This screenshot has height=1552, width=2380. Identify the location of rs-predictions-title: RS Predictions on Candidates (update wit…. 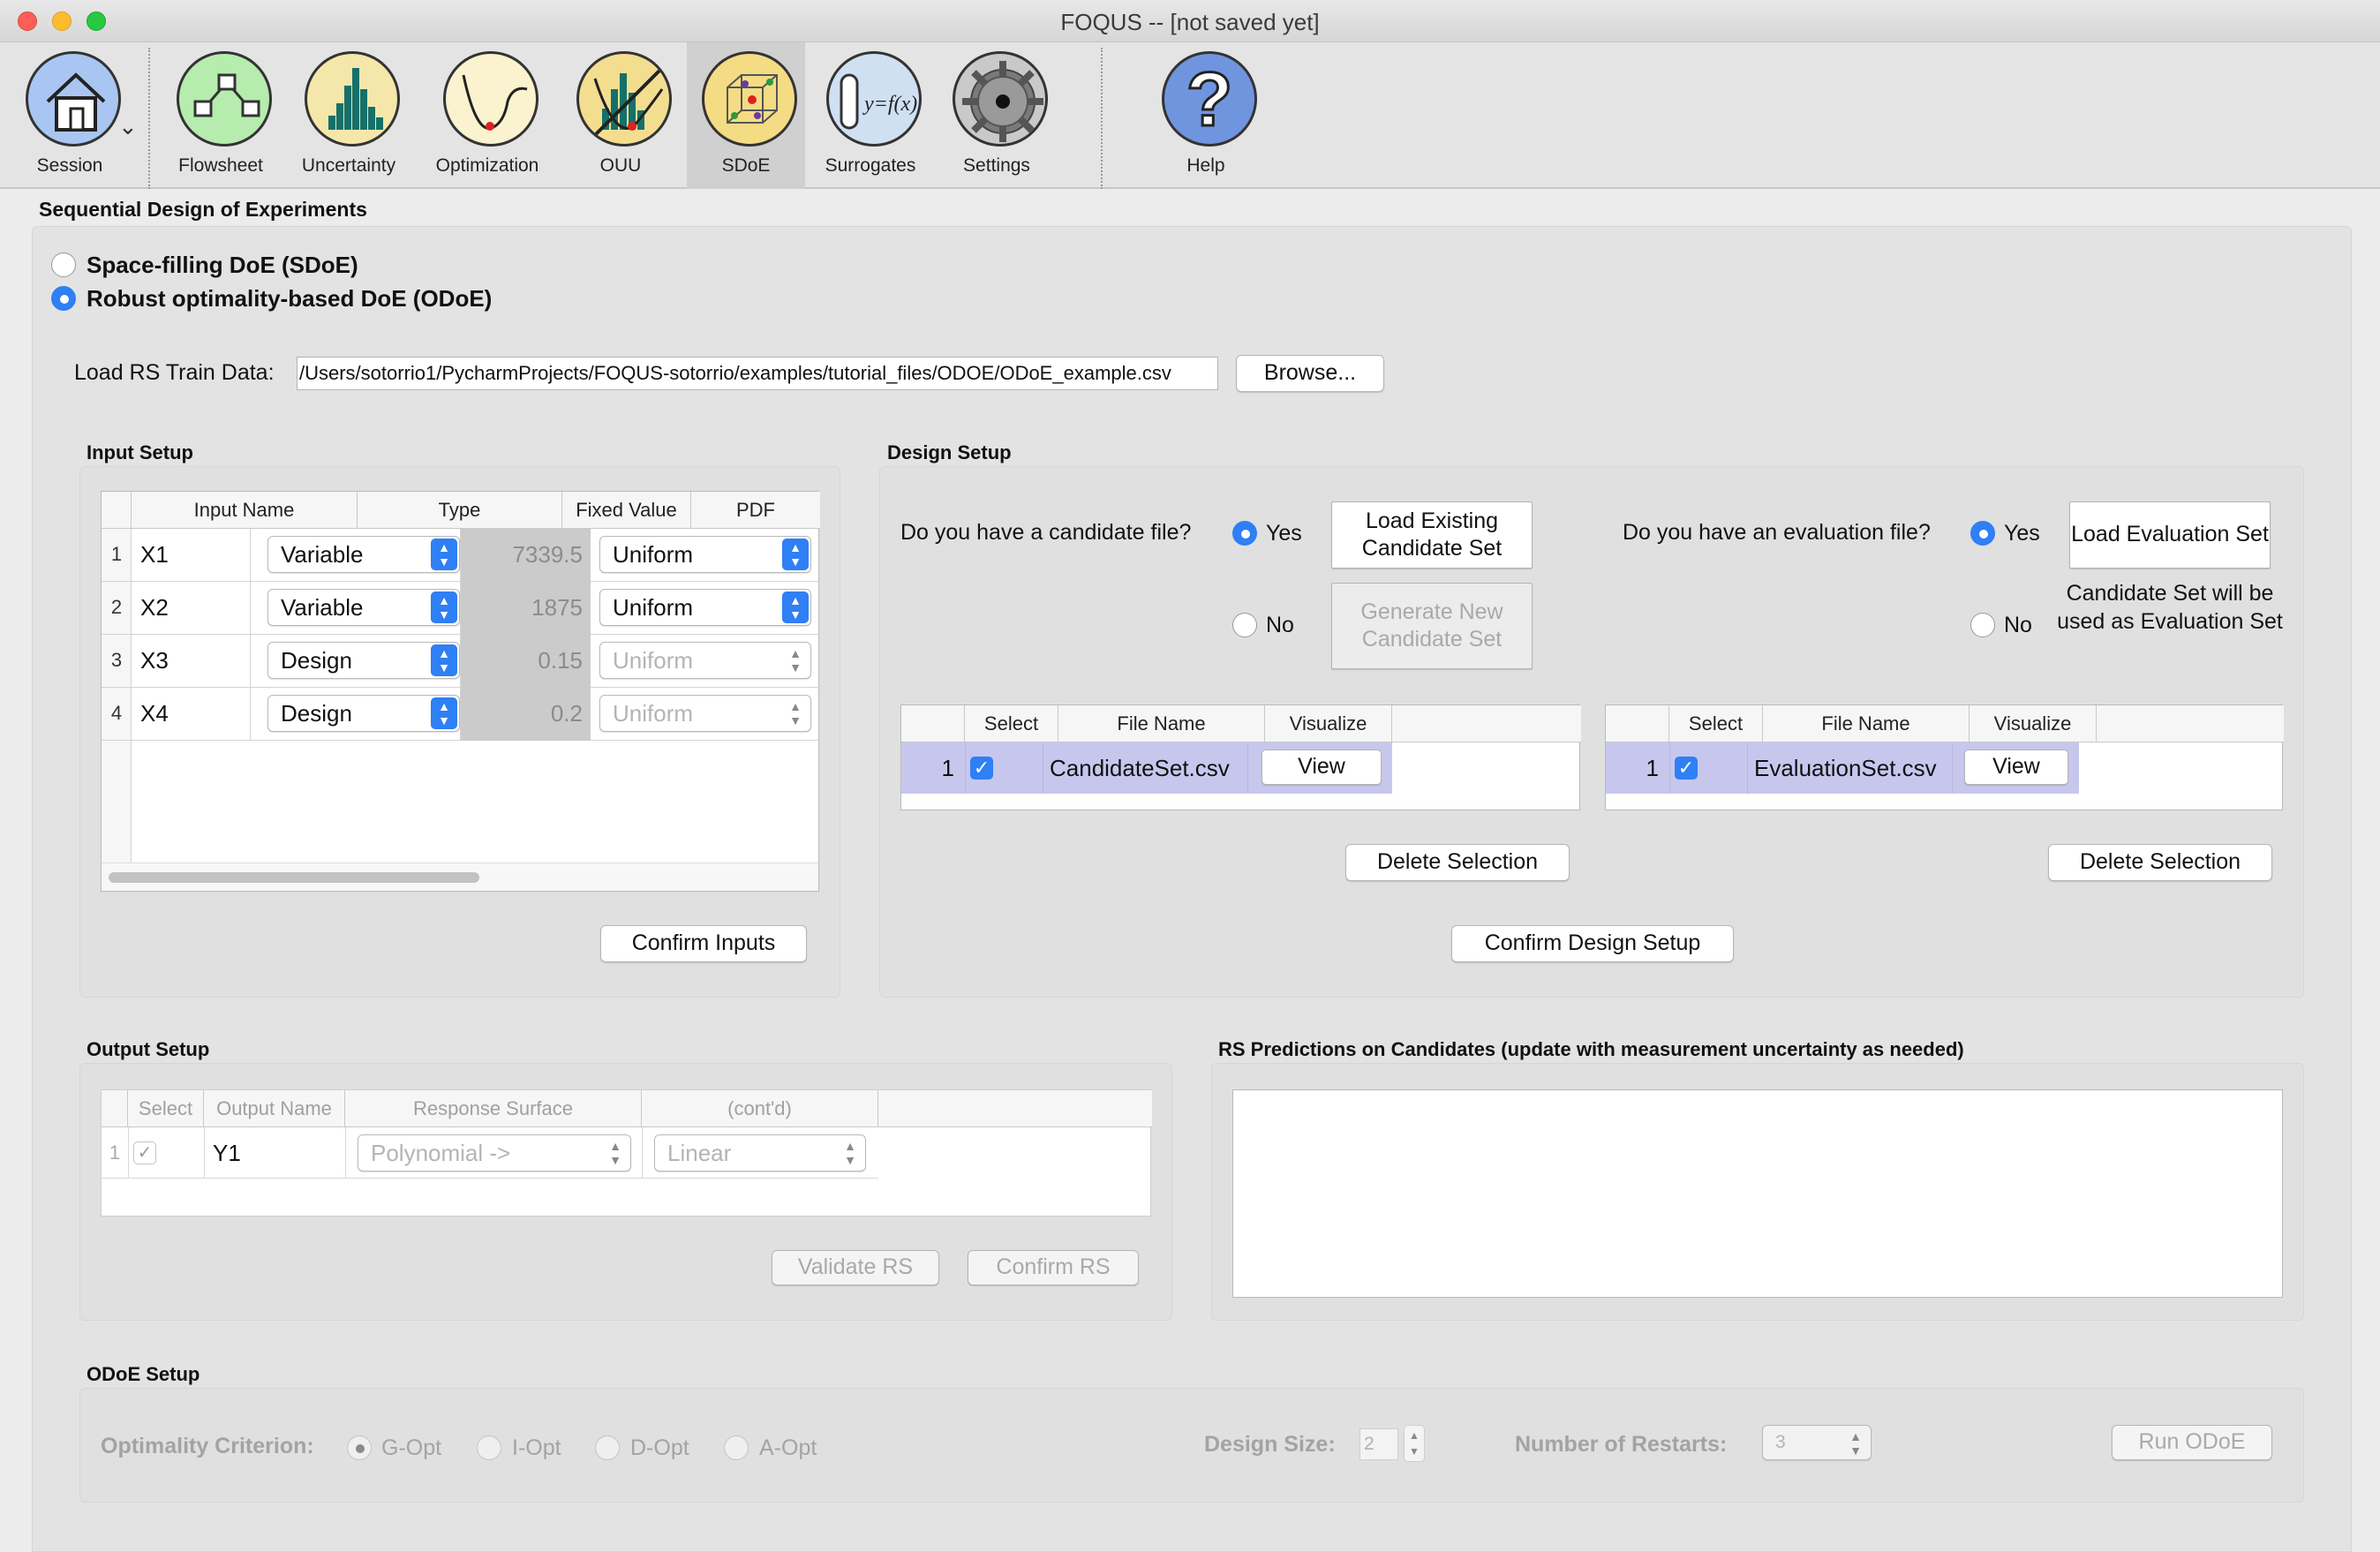
(1591, 1049).